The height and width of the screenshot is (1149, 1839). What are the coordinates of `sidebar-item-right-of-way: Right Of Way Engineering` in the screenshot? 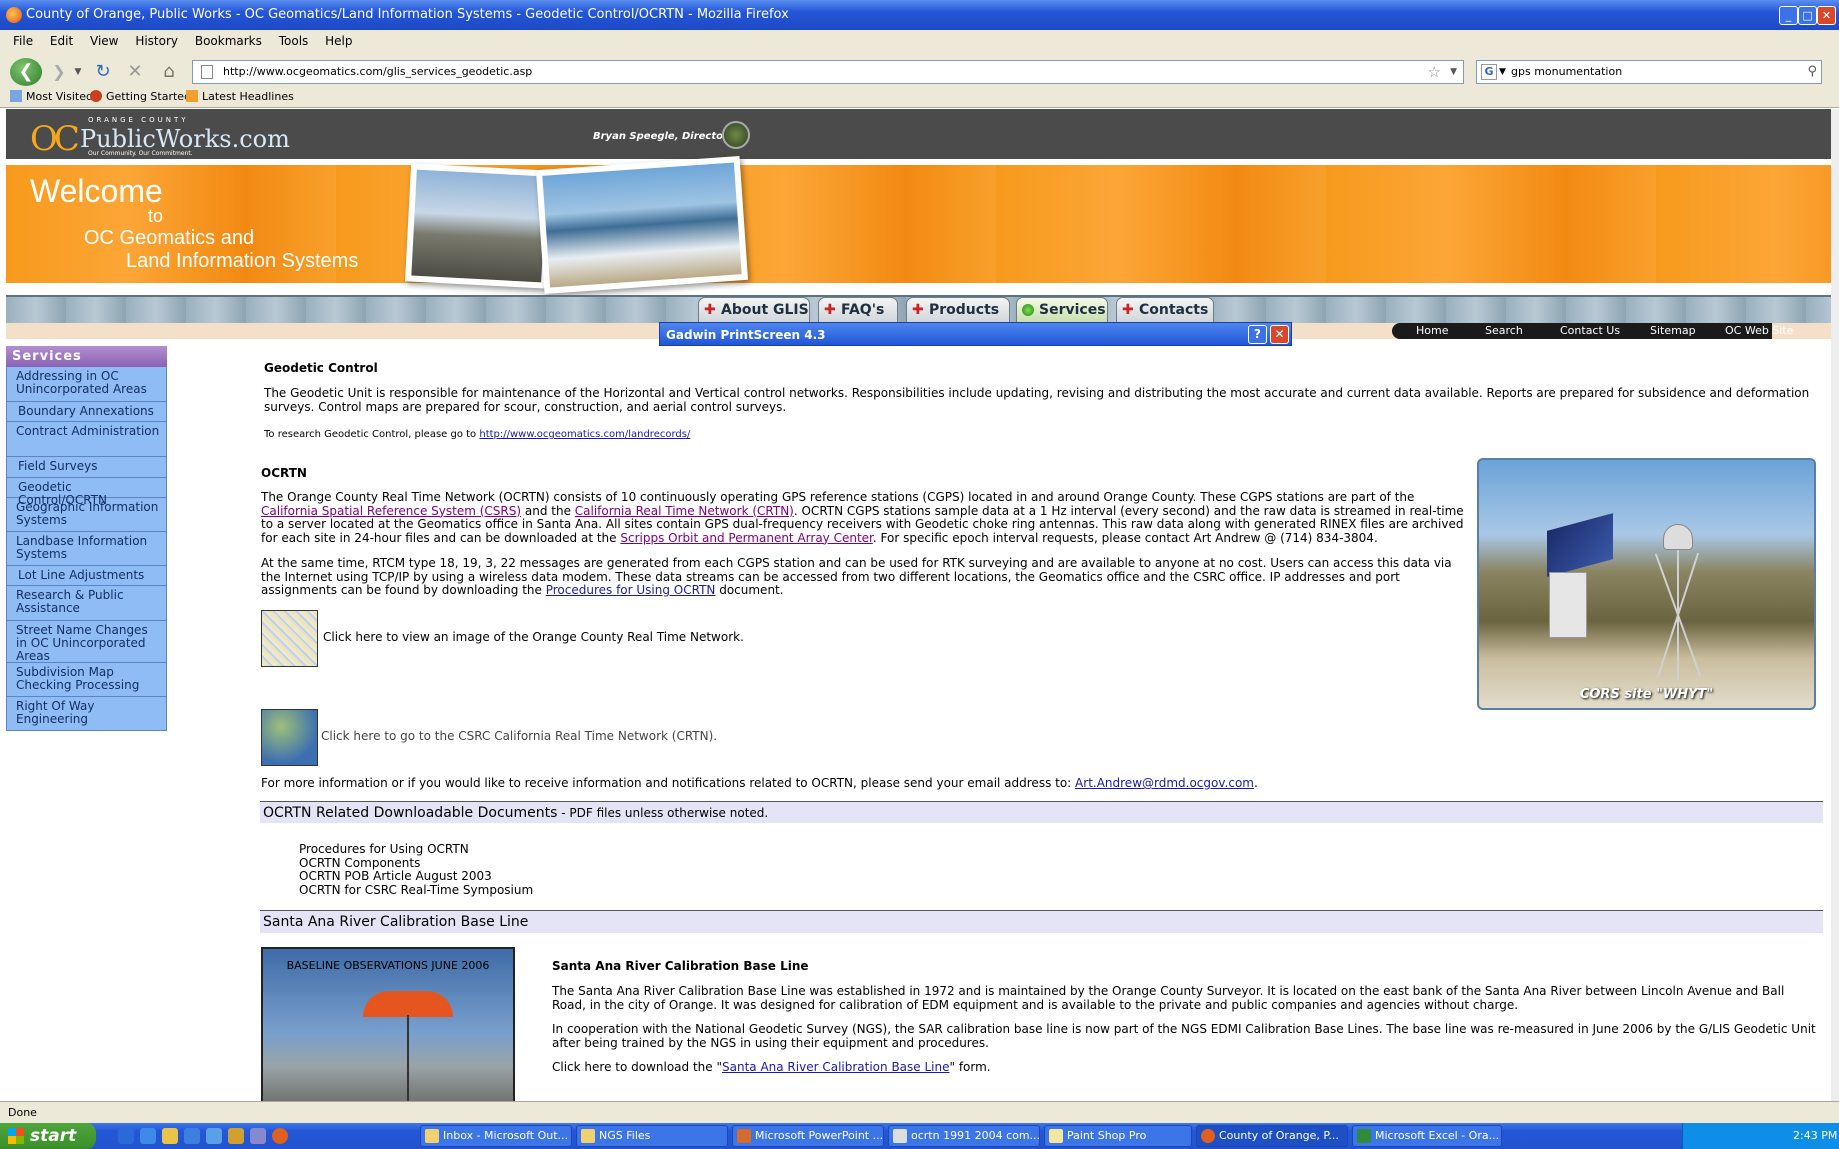 It's located at (86, 714).